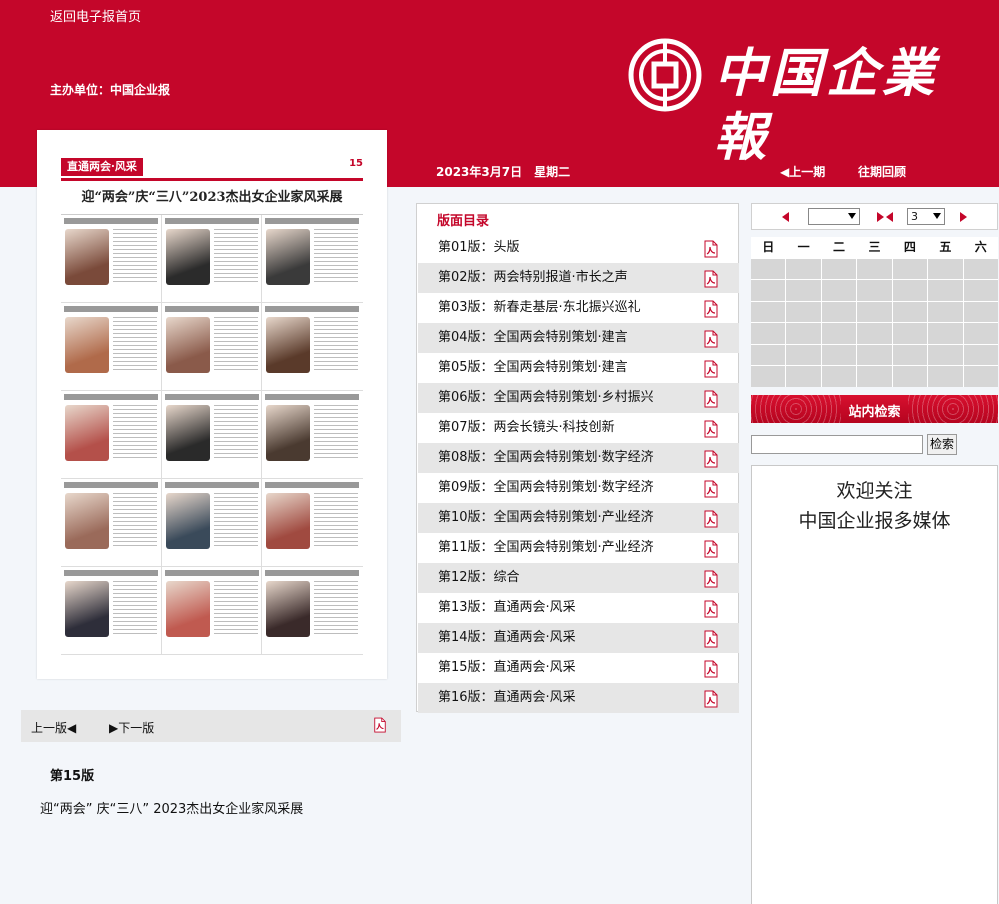 Image resolution: width=999 pixels, height=904 pixels. What do you see at coordinates (111, 611) in the screenshot?
I see `thumbnail-profile-card` at bounding box center [111, 611].